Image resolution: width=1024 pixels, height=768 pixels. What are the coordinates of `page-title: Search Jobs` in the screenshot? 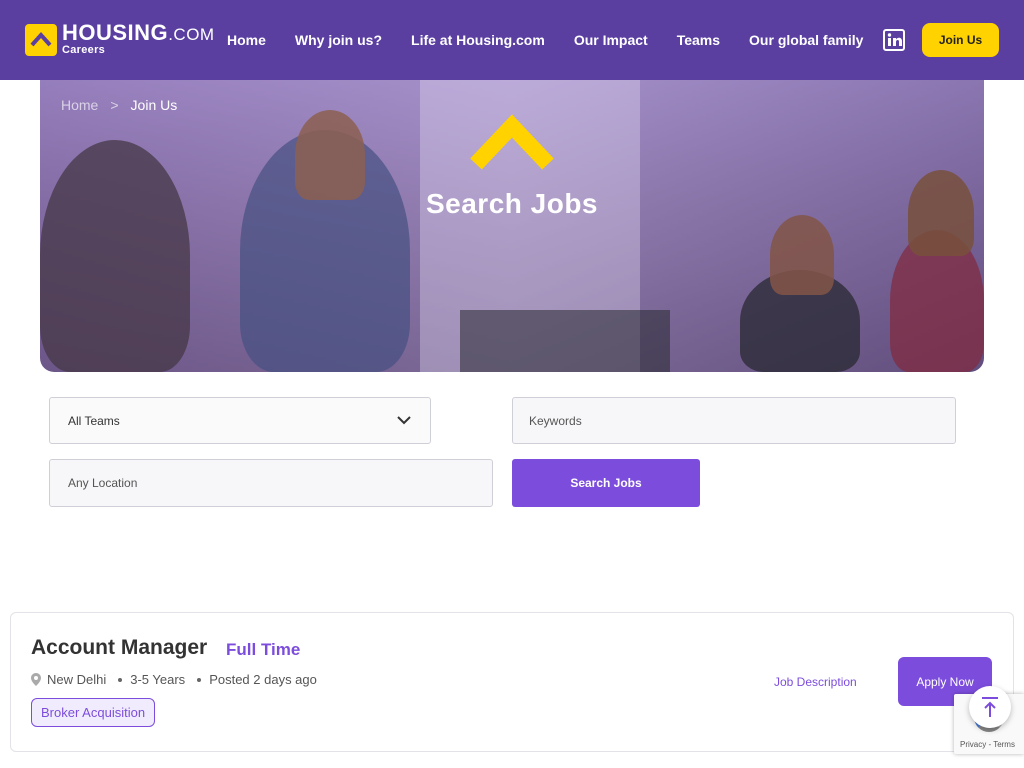 It's located at (512, 203).